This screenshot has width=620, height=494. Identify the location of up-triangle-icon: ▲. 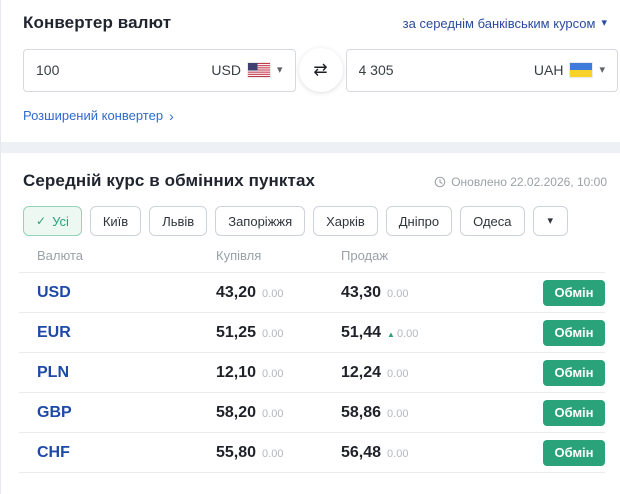
(391, 334).